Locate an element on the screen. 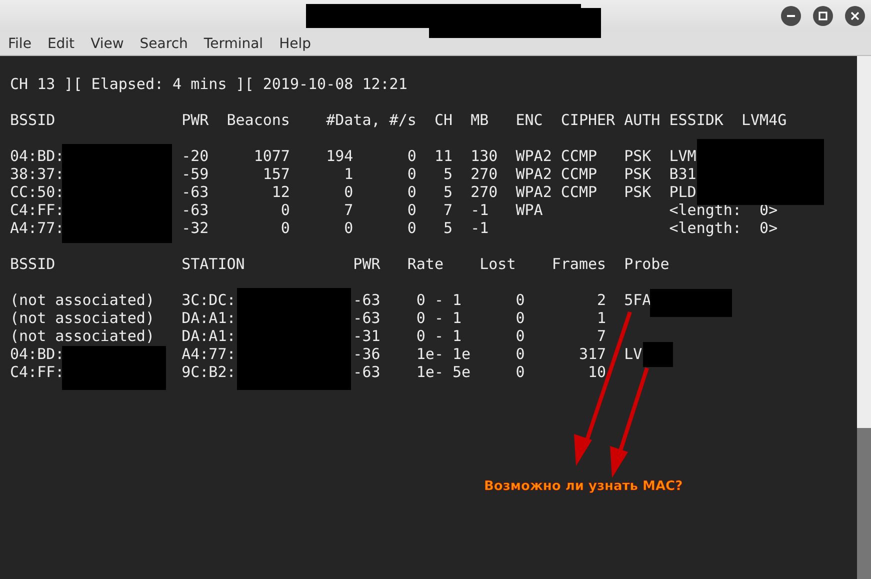 The image size is (871, 579). scrollbar-thumb is located at coordinates (864, 503).